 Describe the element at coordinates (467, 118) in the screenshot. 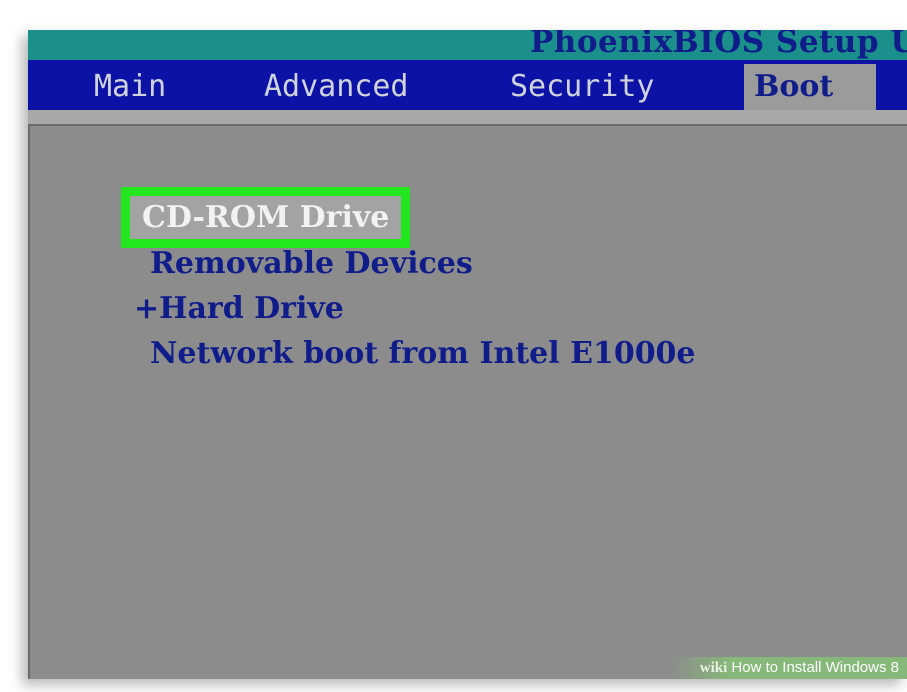

I see `menu-divider` at that location.